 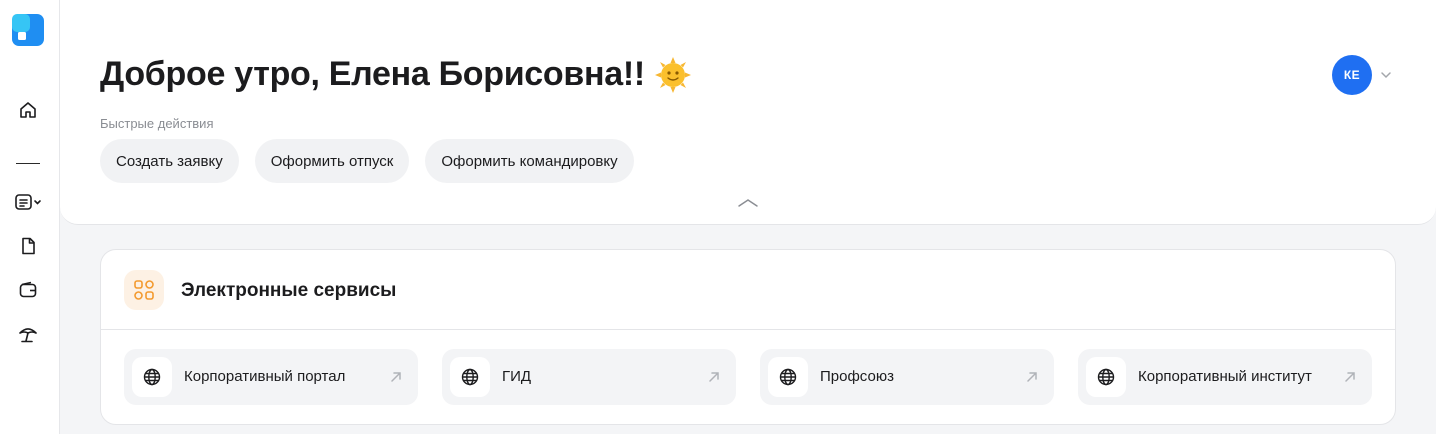 What do you see at coordinates (289, 290) in the screenshot?
I see `card-title: Электронные сервисы` at bounding box center [289, 290].